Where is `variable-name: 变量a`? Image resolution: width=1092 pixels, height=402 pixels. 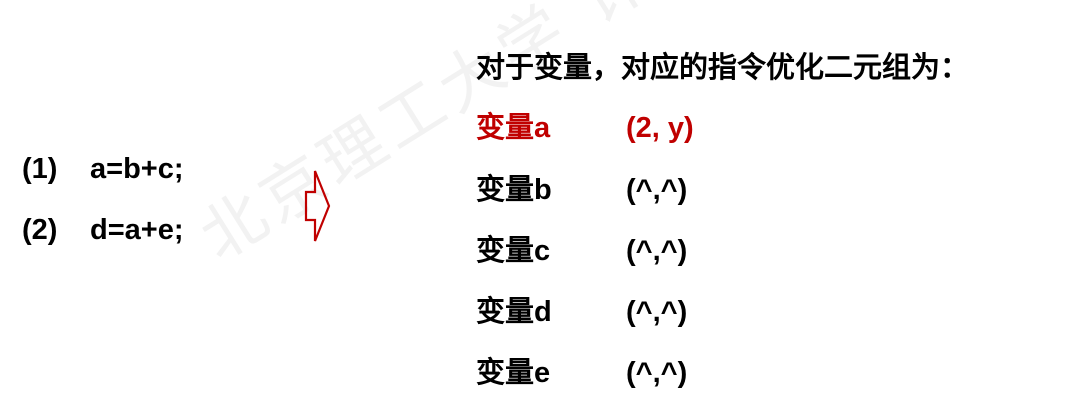
variable-name: 变量a is located at coordinates (513, 128).